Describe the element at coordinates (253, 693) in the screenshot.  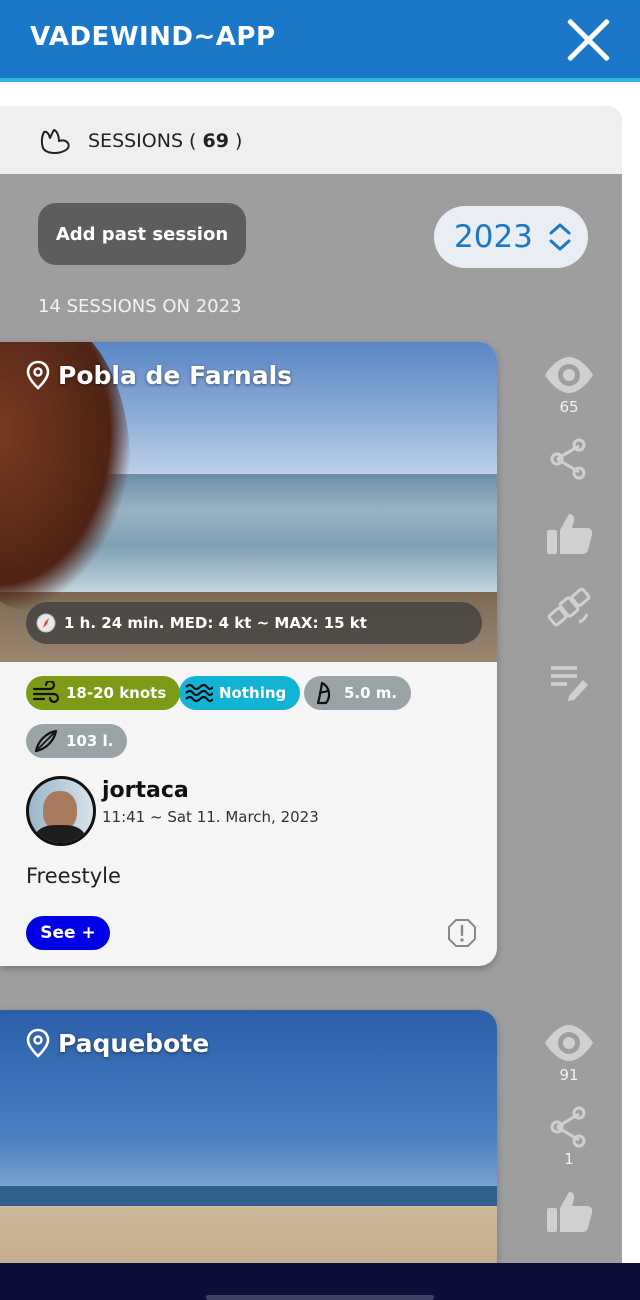
I see `waves-label: Nothing` at that location.